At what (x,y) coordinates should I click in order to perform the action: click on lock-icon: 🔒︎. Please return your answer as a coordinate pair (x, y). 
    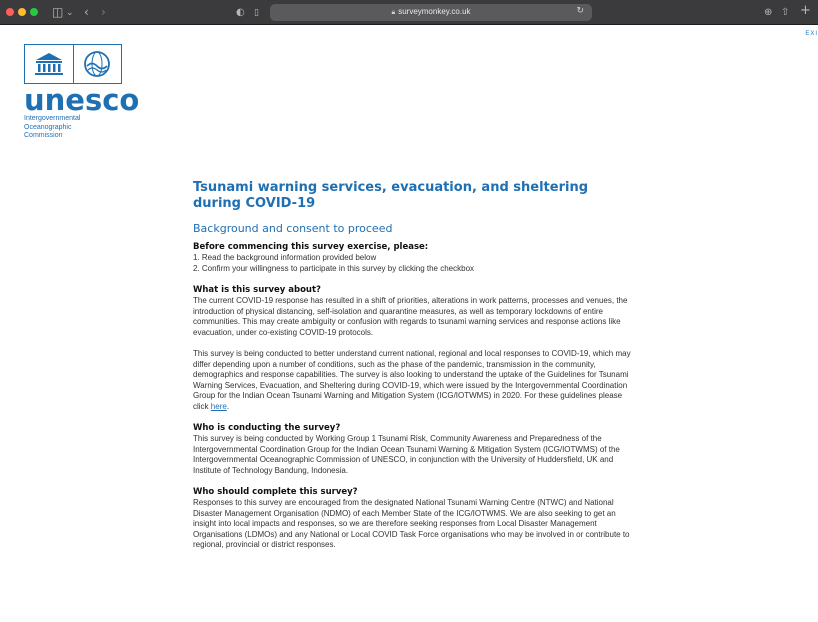
    Looking at the image, I should click on (393, 12).